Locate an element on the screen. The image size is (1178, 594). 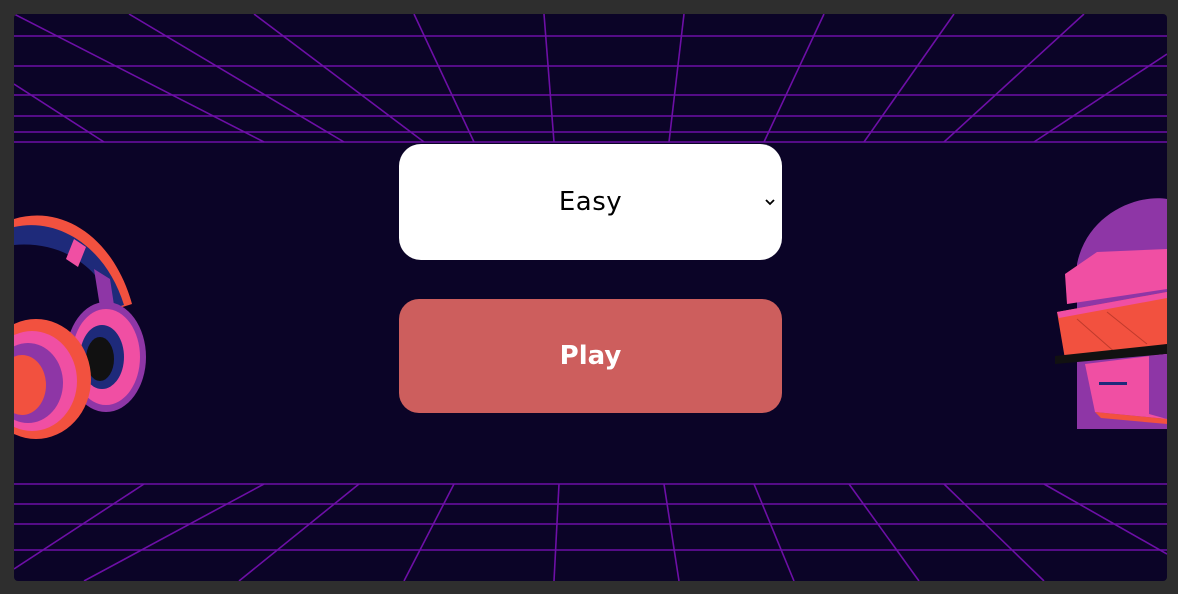
play-button-label: Play is located at coordinates (590, 356).